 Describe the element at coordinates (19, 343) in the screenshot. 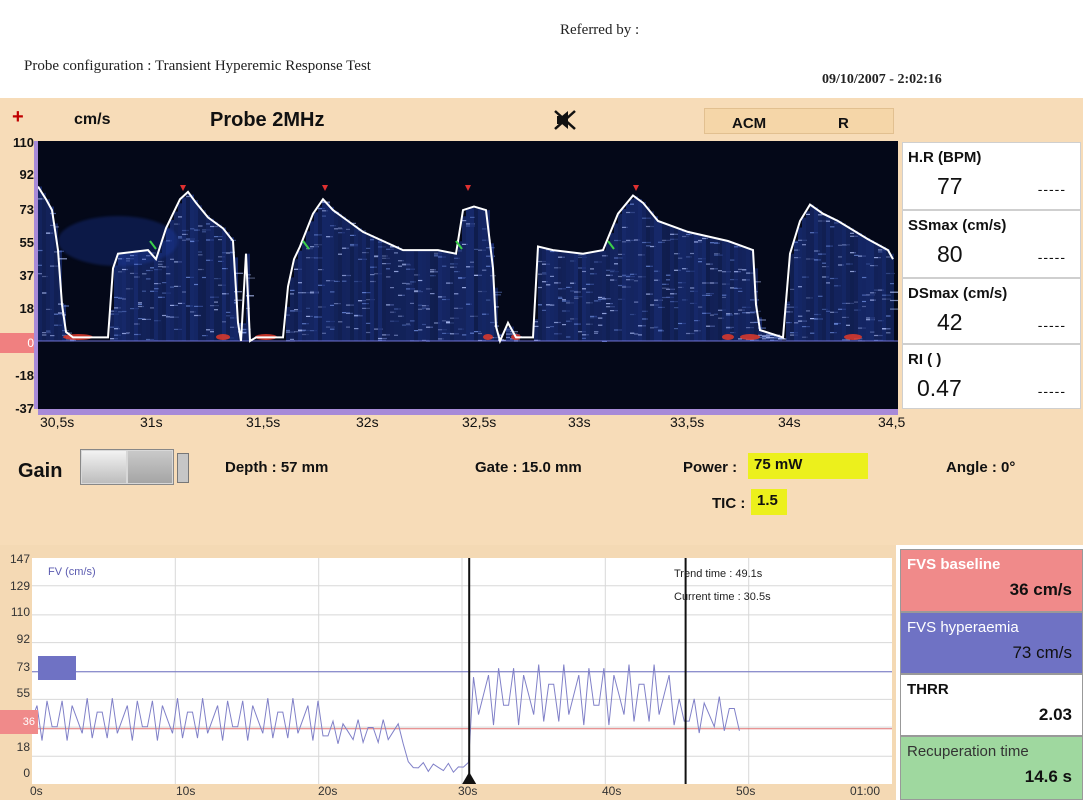

I see `zero-baseline-badge: 0` at that location.